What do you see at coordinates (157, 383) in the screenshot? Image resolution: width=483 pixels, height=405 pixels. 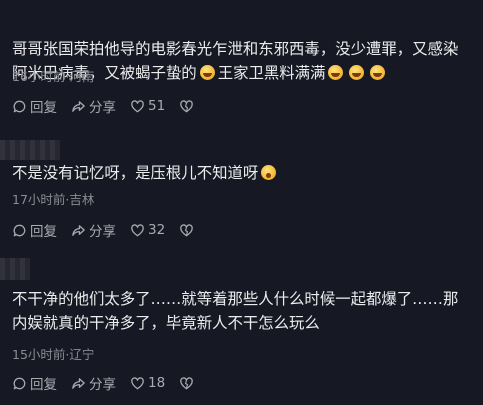 I see `like-count: 18` at bounding box center [157, 383].